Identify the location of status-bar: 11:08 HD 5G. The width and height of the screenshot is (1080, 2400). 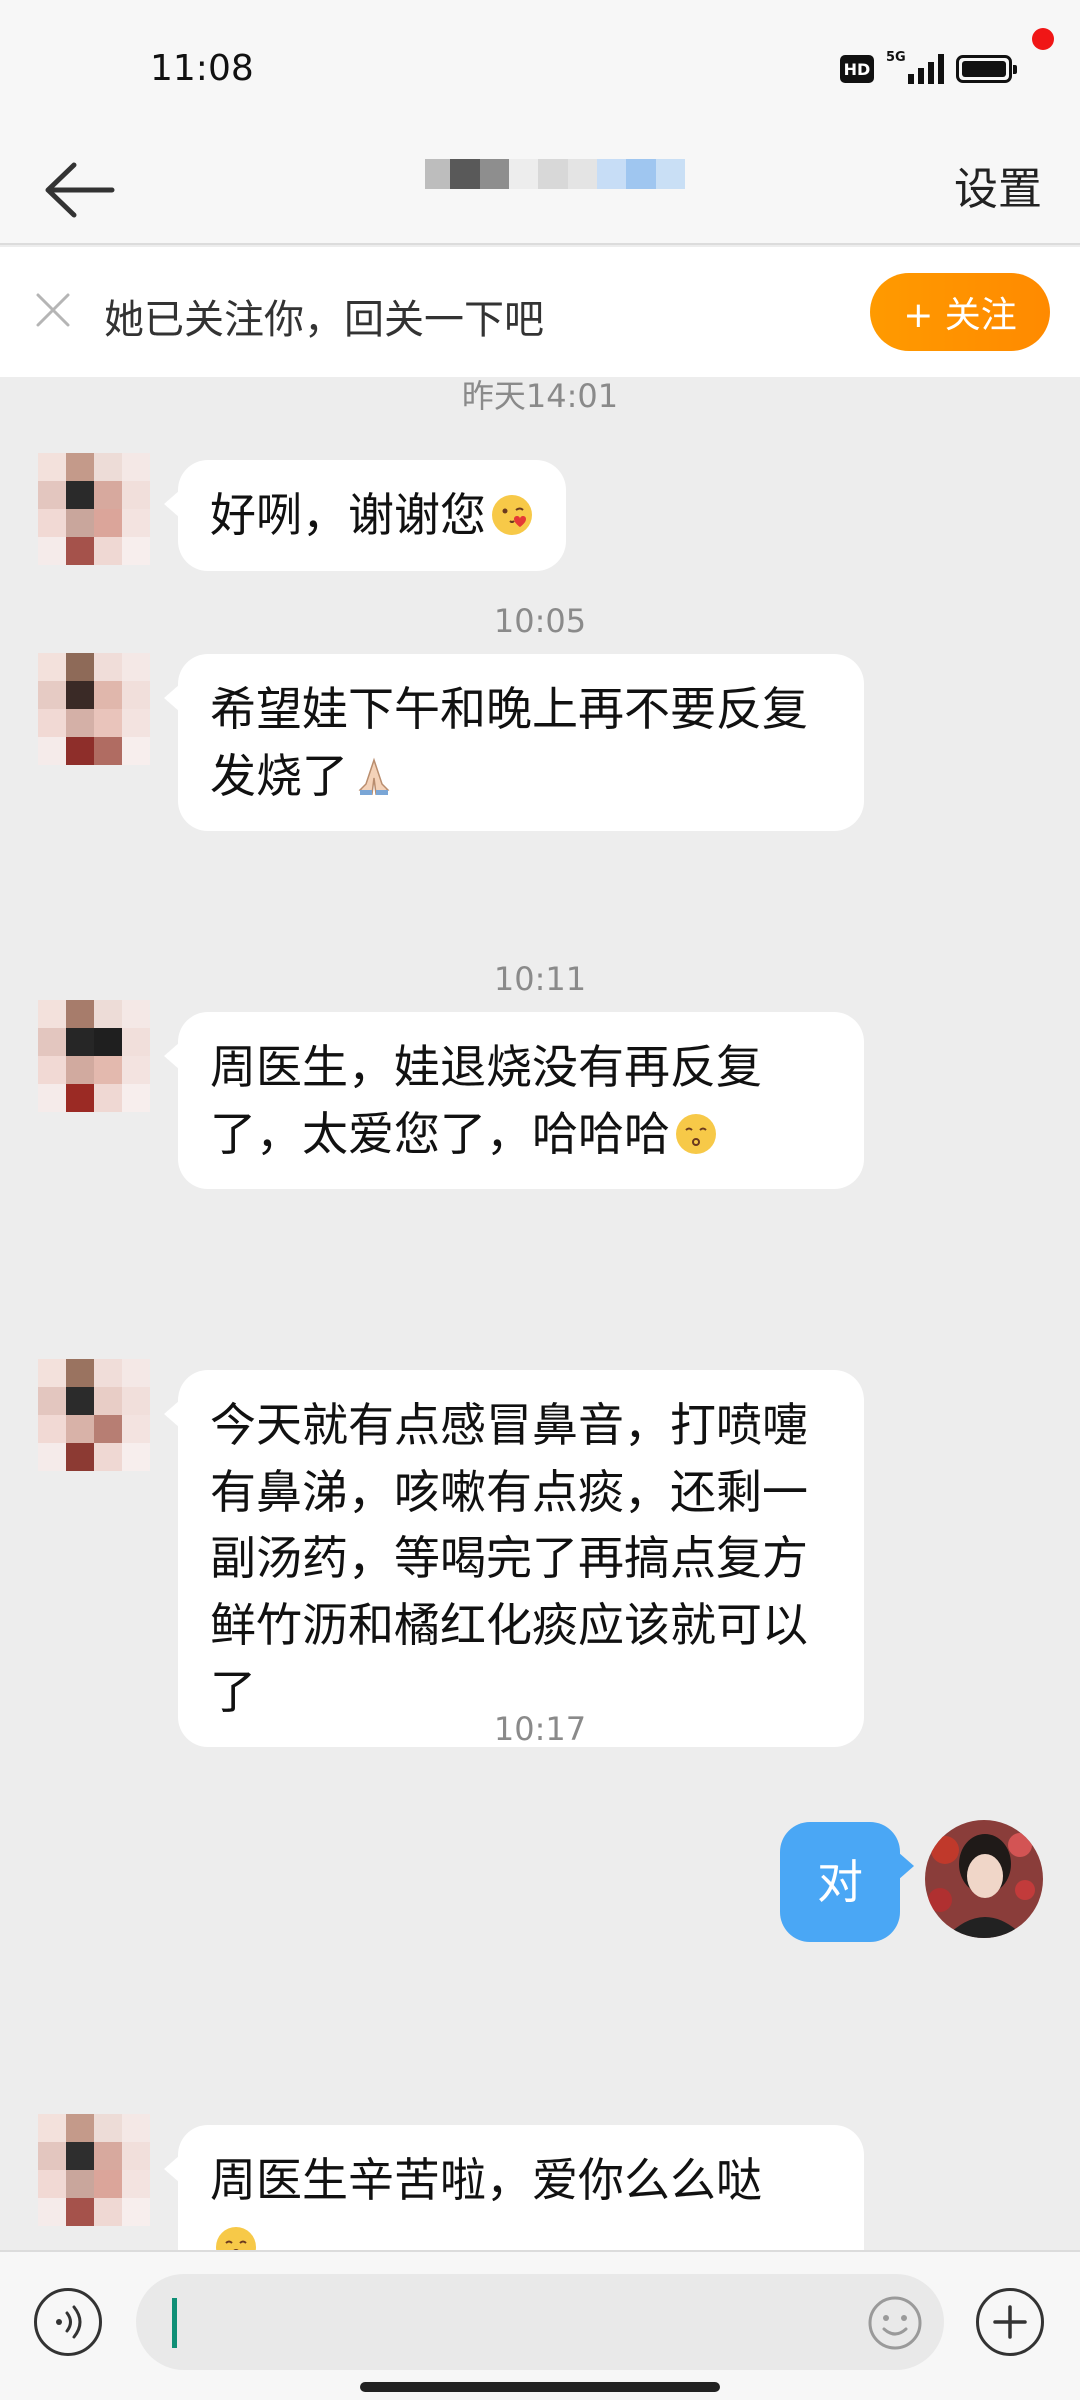
(540, 67).